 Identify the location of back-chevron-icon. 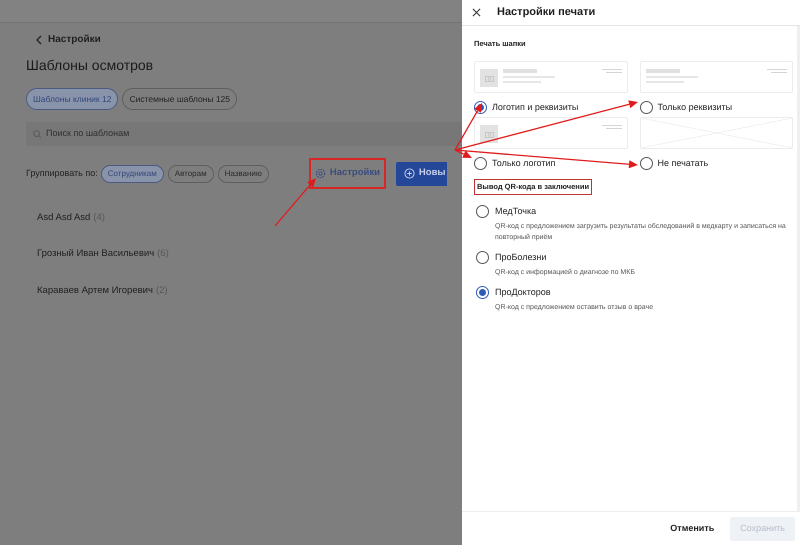
(39, 39).